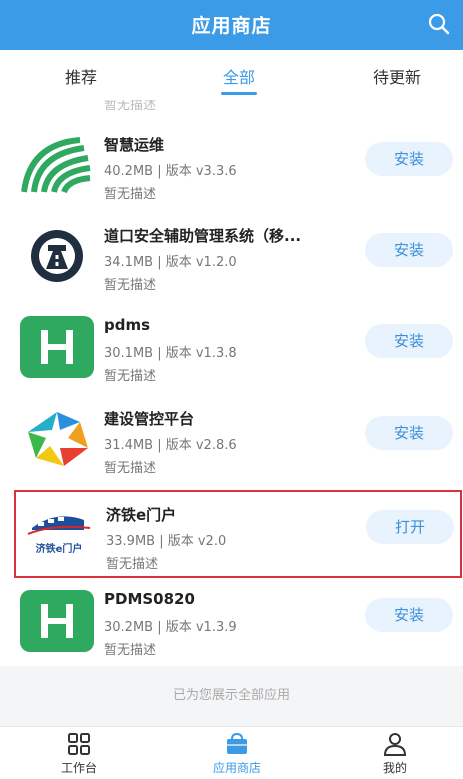 Image resolution: width=463 pixels, height=779 pixels. What do you see at coordinates (238, 534) in the screenshot?
I see `list-item-highlighted: 济铁e门户 济铁e门户 33.9MB | 版本 v2.0 暂无描述 打开` at bounding box center [238, 534].